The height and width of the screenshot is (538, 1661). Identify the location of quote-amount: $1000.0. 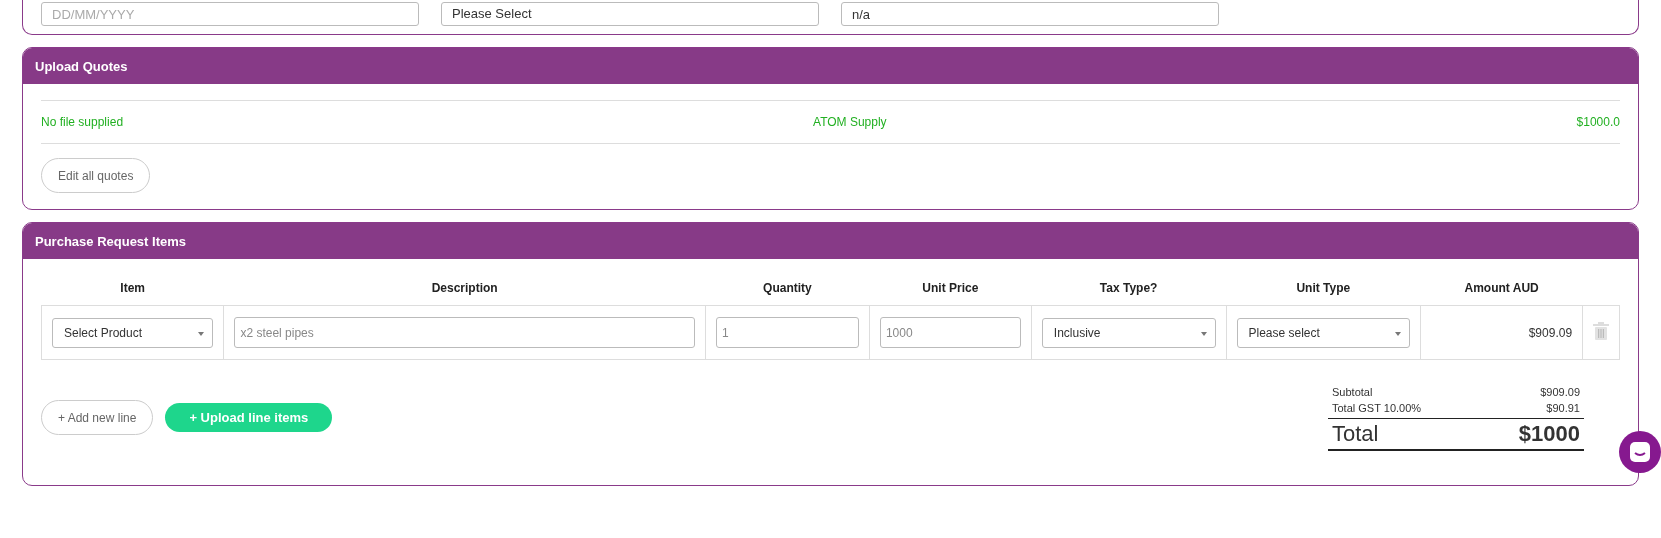
(1598, 122).